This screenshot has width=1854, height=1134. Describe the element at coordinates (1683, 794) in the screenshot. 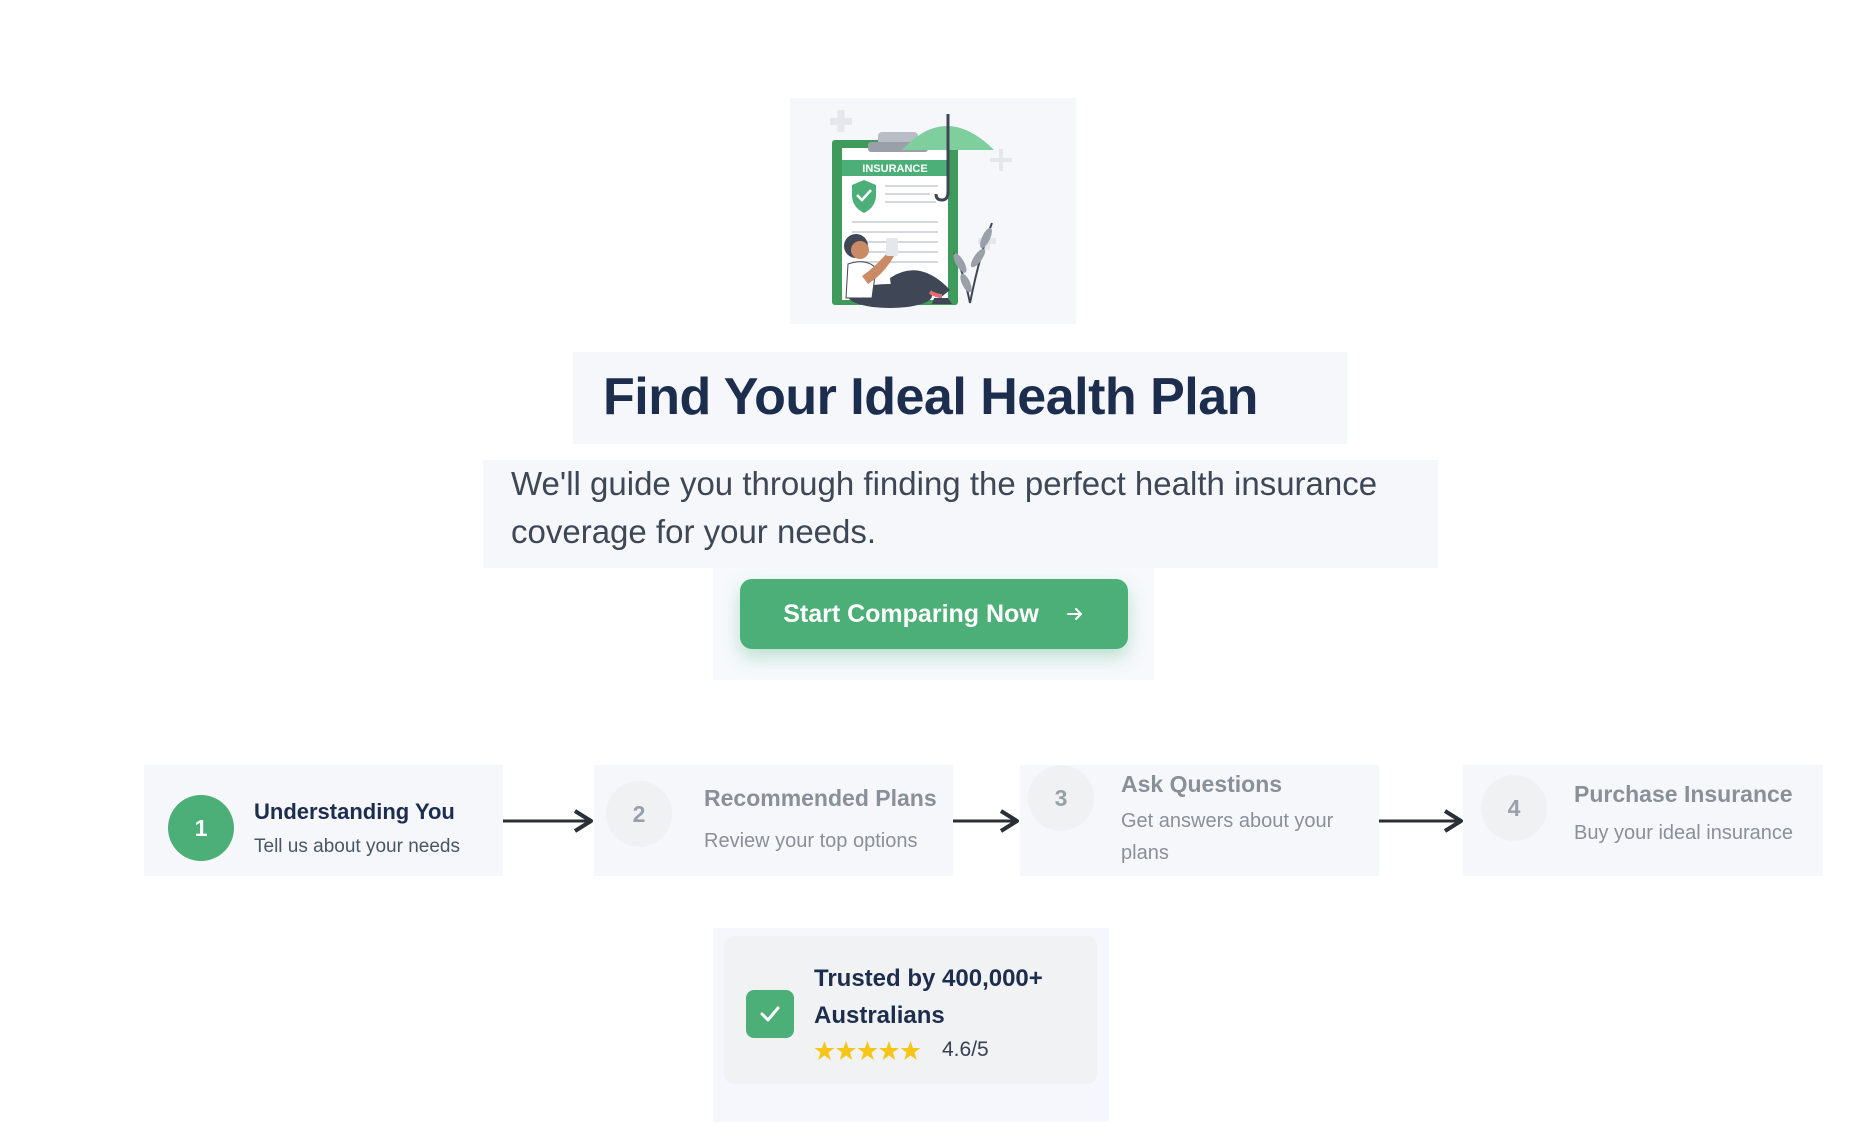

I see `step-title: Purchase Insurance` at that location.